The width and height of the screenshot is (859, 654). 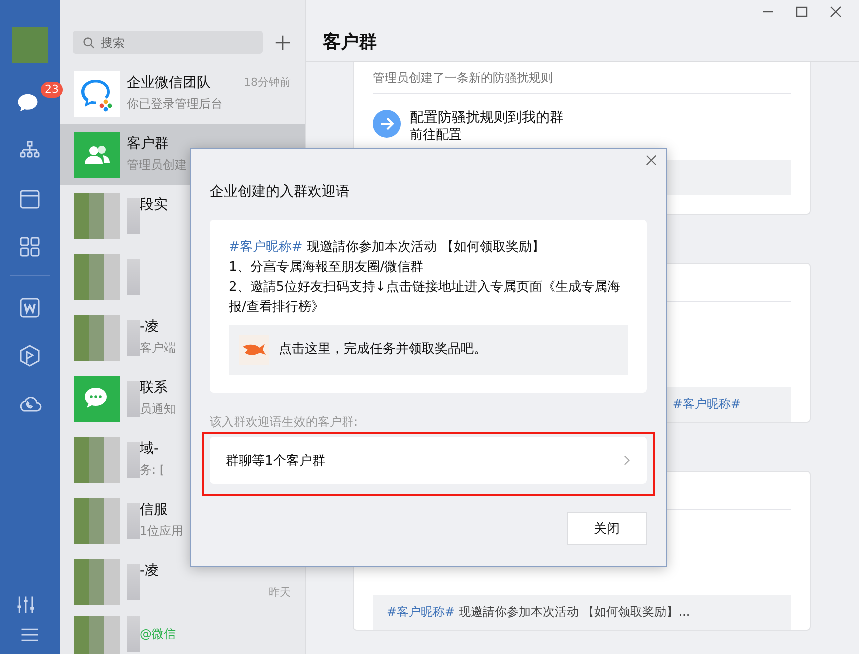 What do you see at coordinates (327, 268) in the screenshot?
I see `message-line: 1、分亯专属海報至朋友圈/微信群` at bounding box center [327, 268].